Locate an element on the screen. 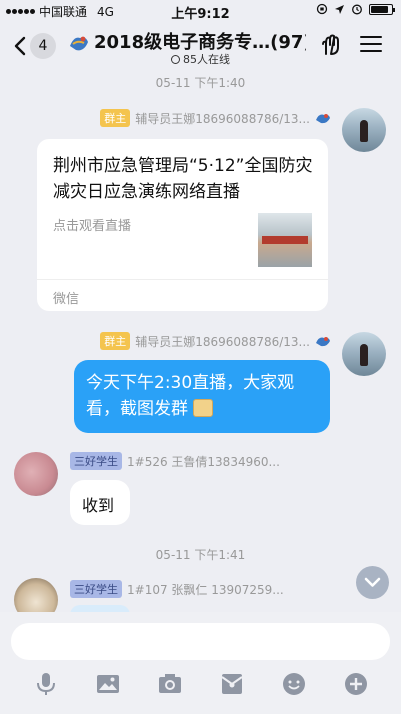 This screenshot has width=401, height=714. message-timestamp: 05-11 下午1:41 is located at coordinates (200, 555).